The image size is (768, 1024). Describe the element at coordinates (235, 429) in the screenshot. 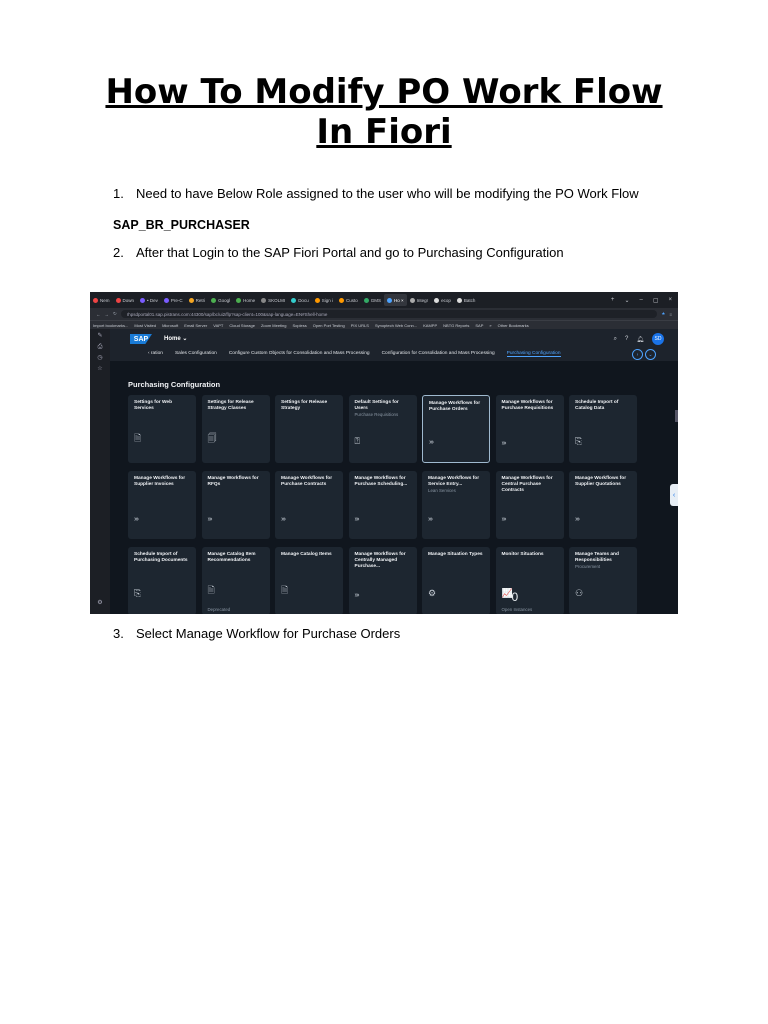

I see `app-tile: Settings for Release Strategy Classes 🗐` at that location.